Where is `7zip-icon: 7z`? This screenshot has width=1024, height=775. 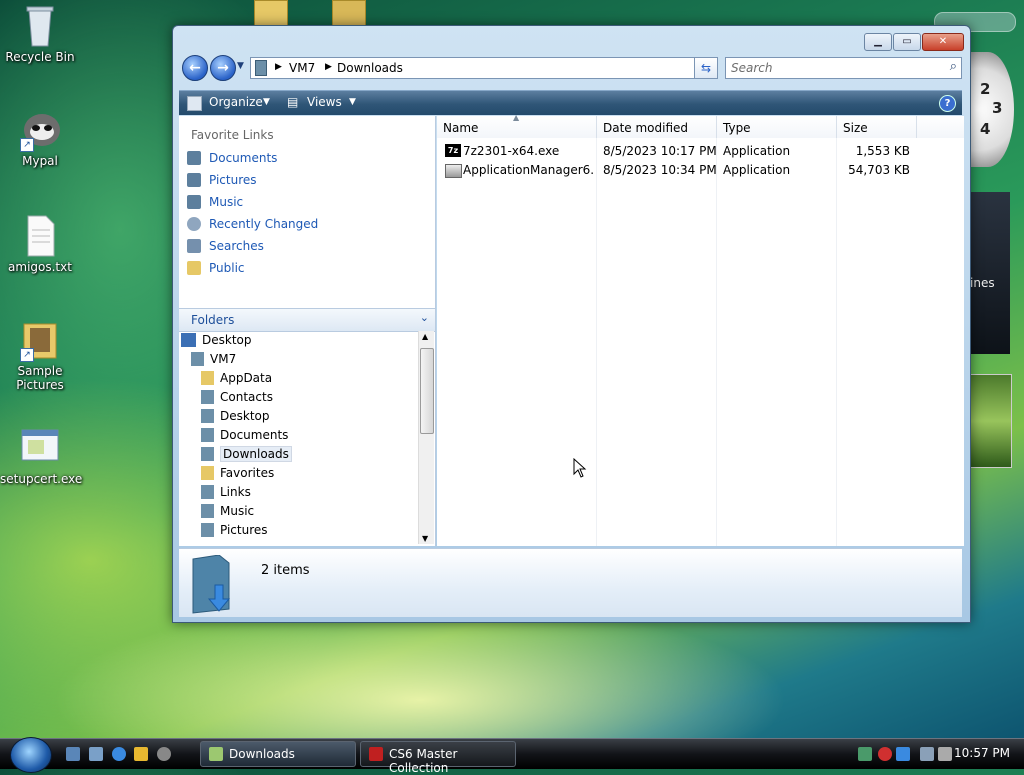 7zip-icon: 7z is located at coordinates (453, 150).